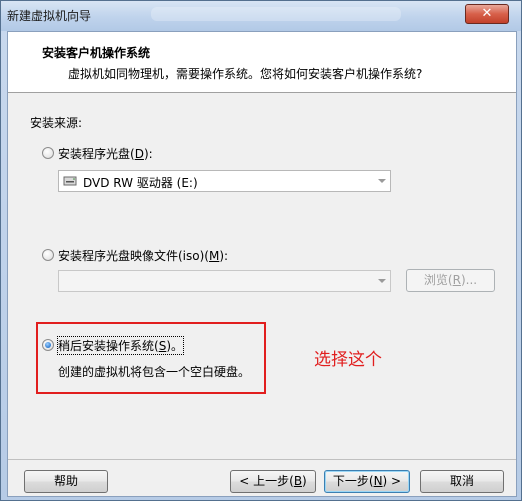  What do you see at coordinates (120, 345) in the screenshot?
I see `option-install-later-label: 稍后安装操作系统(S)。` at bounding box center [120, 345].